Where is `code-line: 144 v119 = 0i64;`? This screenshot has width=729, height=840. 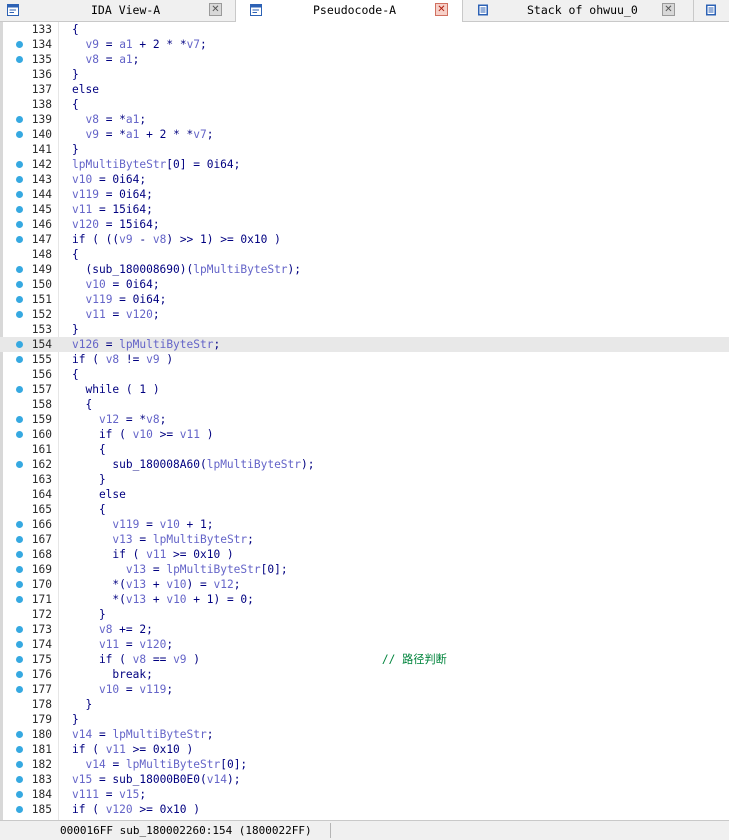
code-line: 144 v119 = 0i64; is located at coordinates (364, 194).